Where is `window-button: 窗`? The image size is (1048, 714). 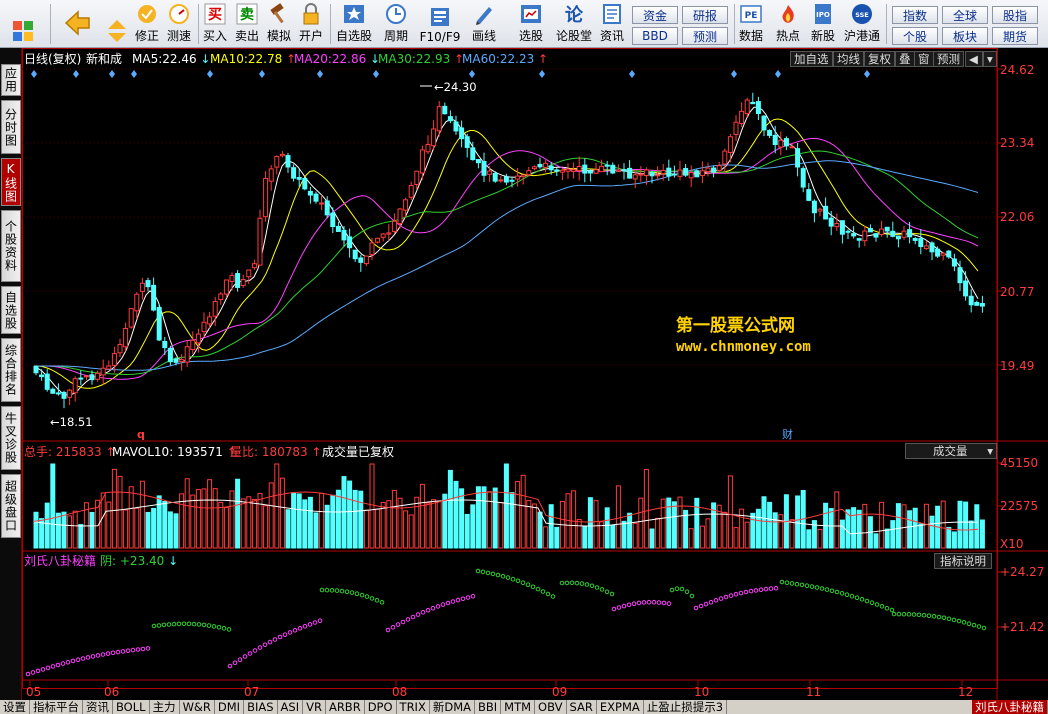
window-button: 窗 is located at coordinates (924, 59).